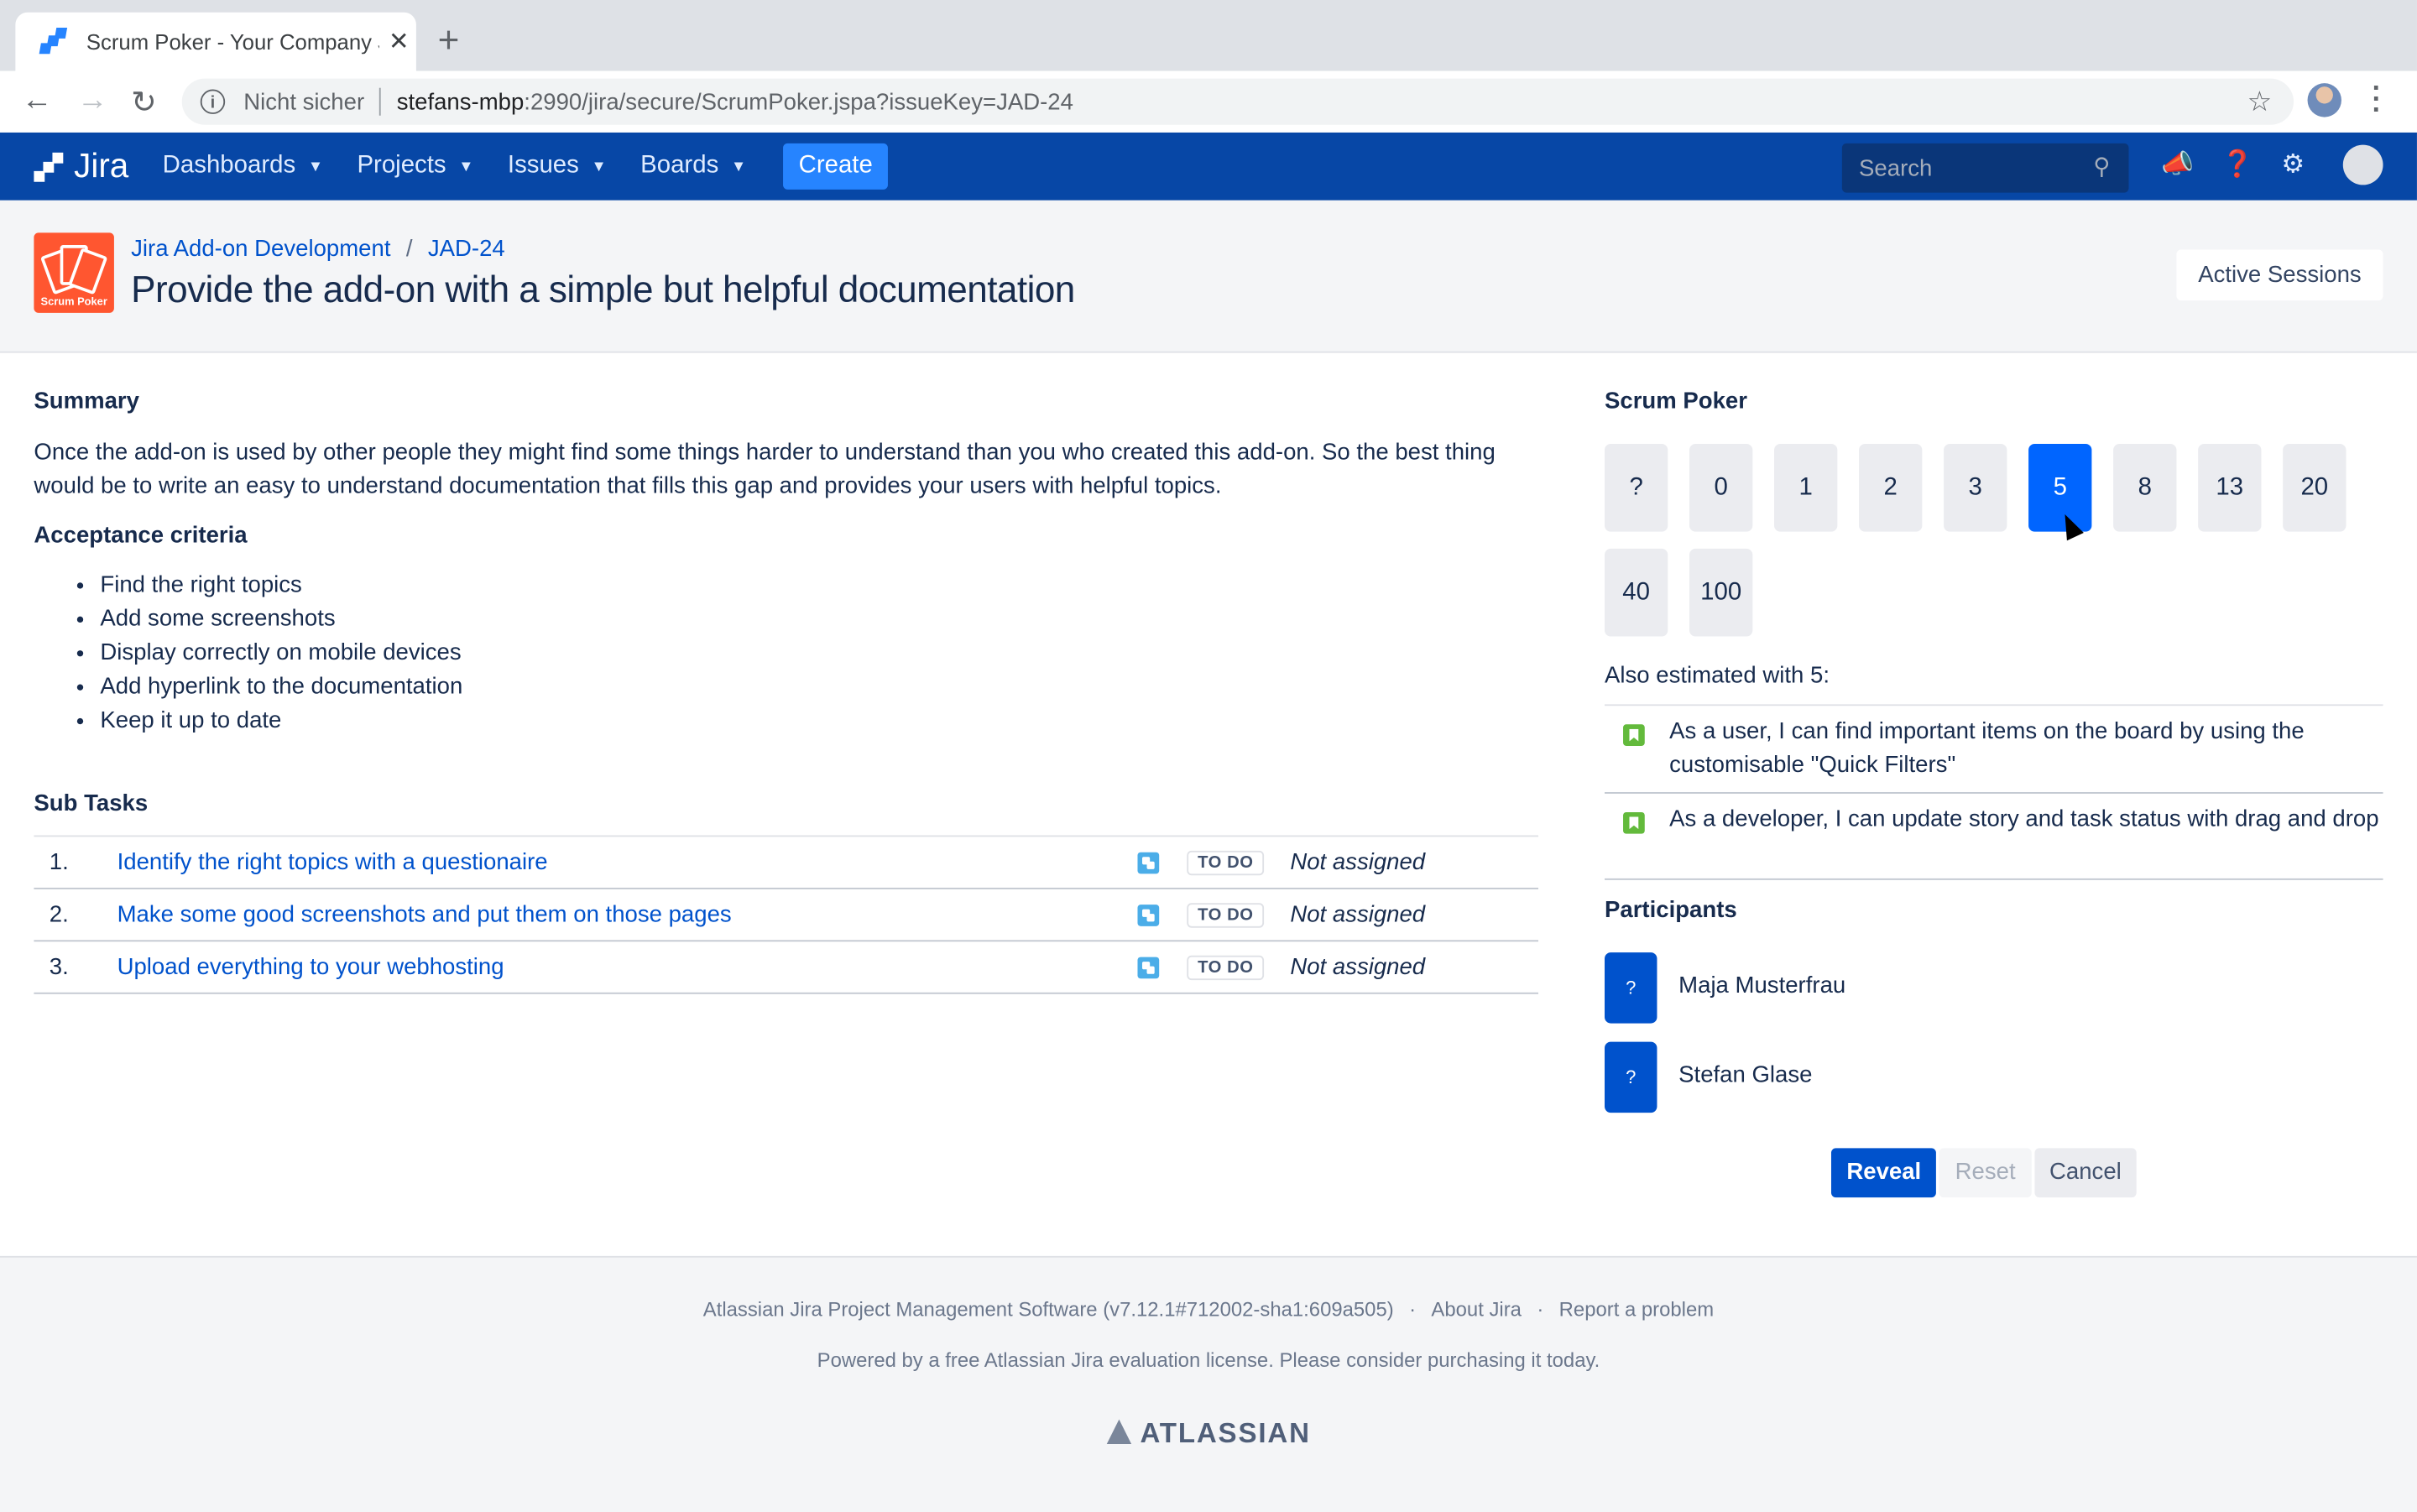 This screenshot has width=2417, height=1512. I want to click on scrum-poker-logo: Scrum Poker, so click(74, 272).